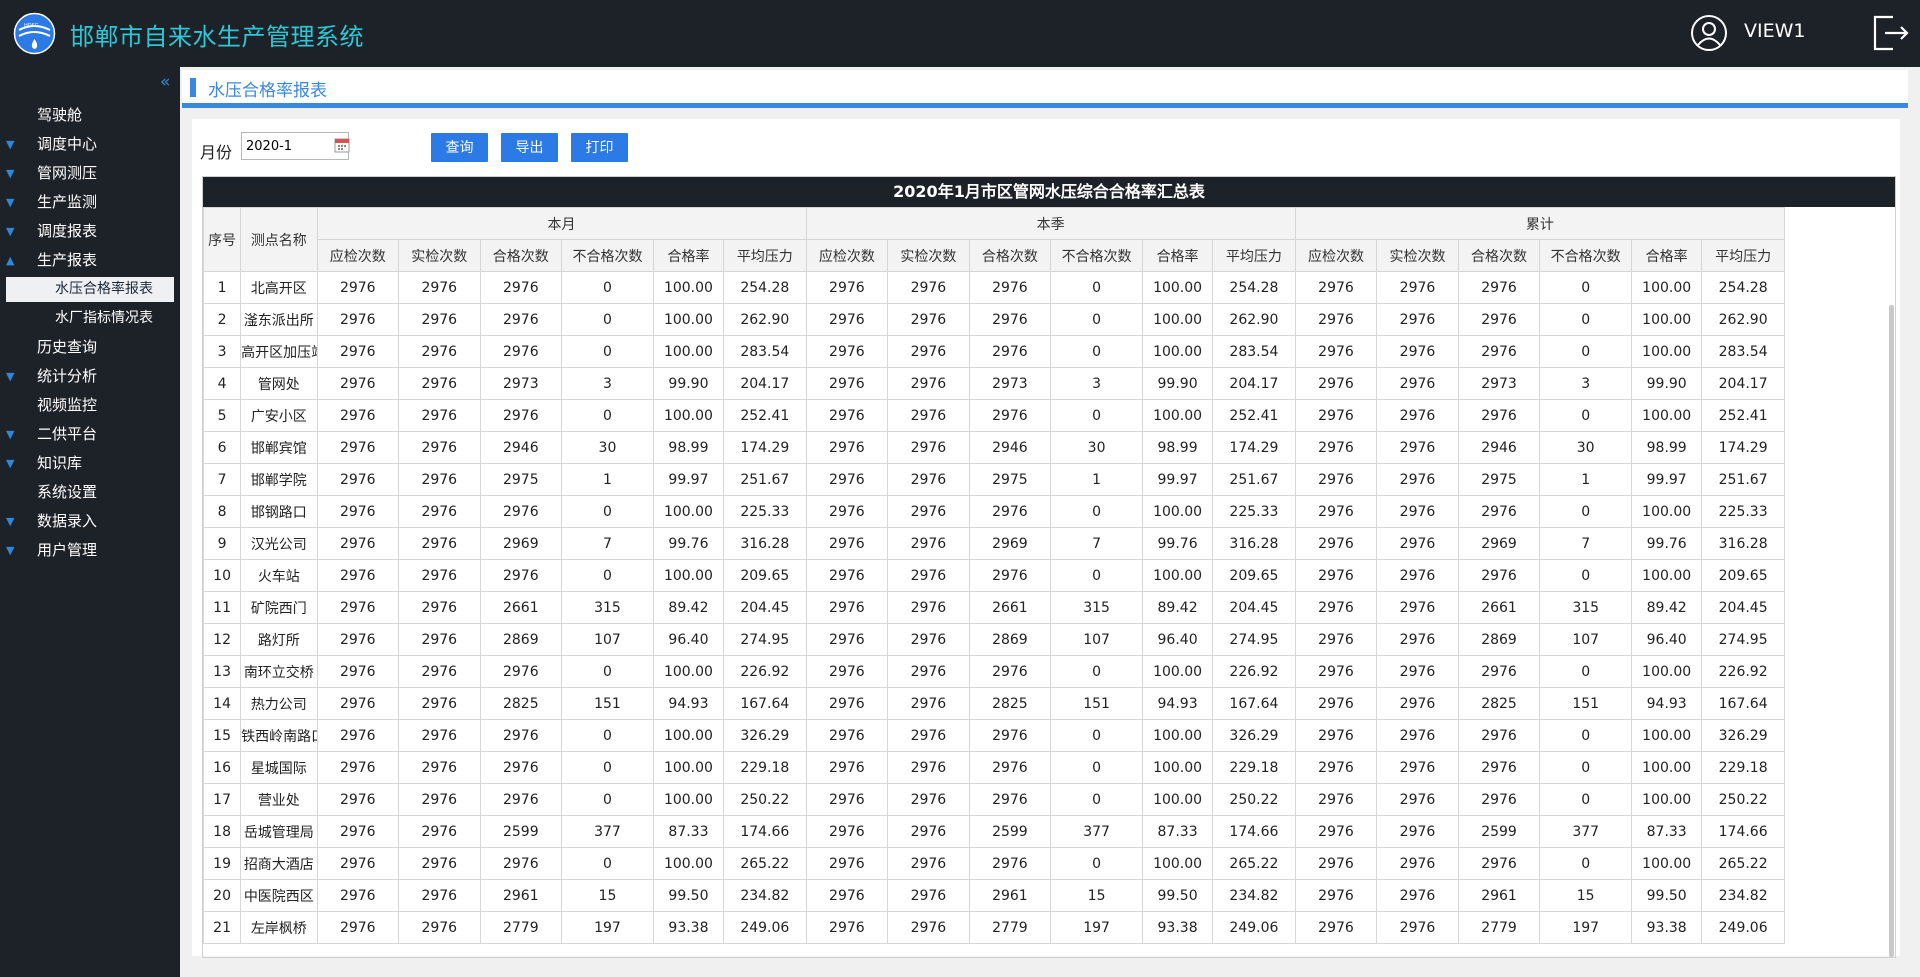  What do you see at coordinates (279, 703) in the screenshot?
I see `table-cell: 热力公司` at bounding box center [279, 703].